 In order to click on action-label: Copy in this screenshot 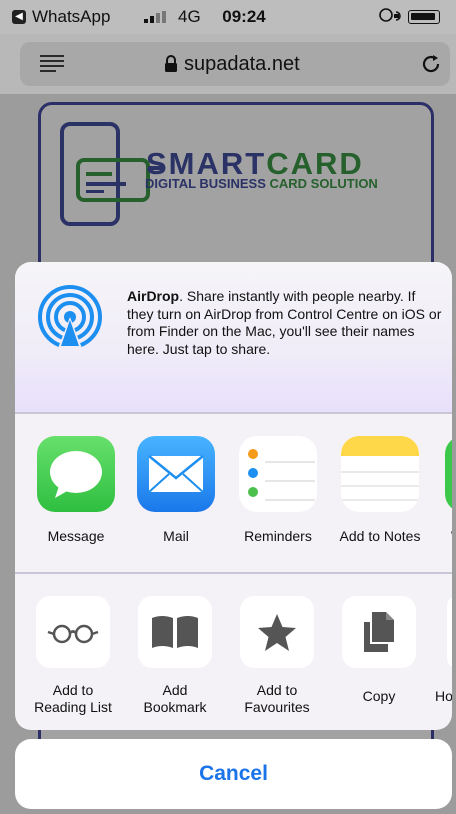, I will do `click(379, 696)`.